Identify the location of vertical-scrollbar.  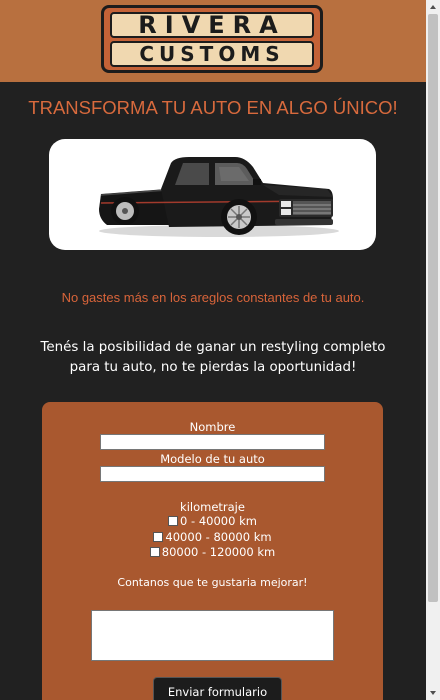
(433, 350).